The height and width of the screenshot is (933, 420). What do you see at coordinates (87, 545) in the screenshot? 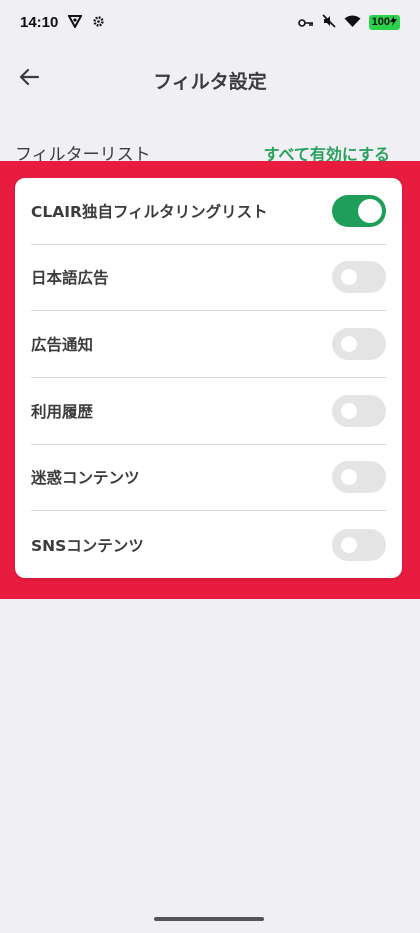
I see `filter-label: SNSコンテンツ` at bounding box center [87, 545].